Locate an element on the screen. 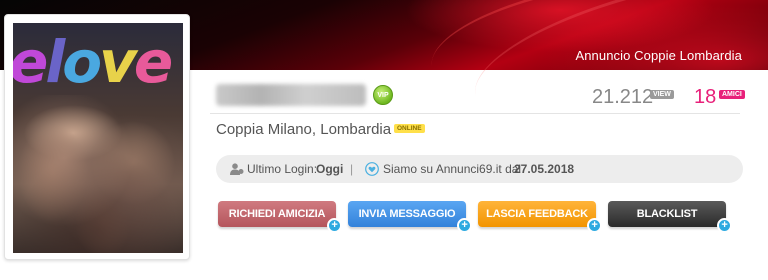  divider is located at coordinates (475, 113).